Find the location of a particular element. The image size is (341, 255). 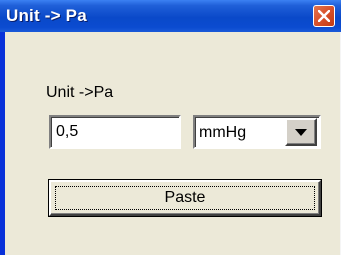

paste-button: Paste is located at coordinates (185, 198).